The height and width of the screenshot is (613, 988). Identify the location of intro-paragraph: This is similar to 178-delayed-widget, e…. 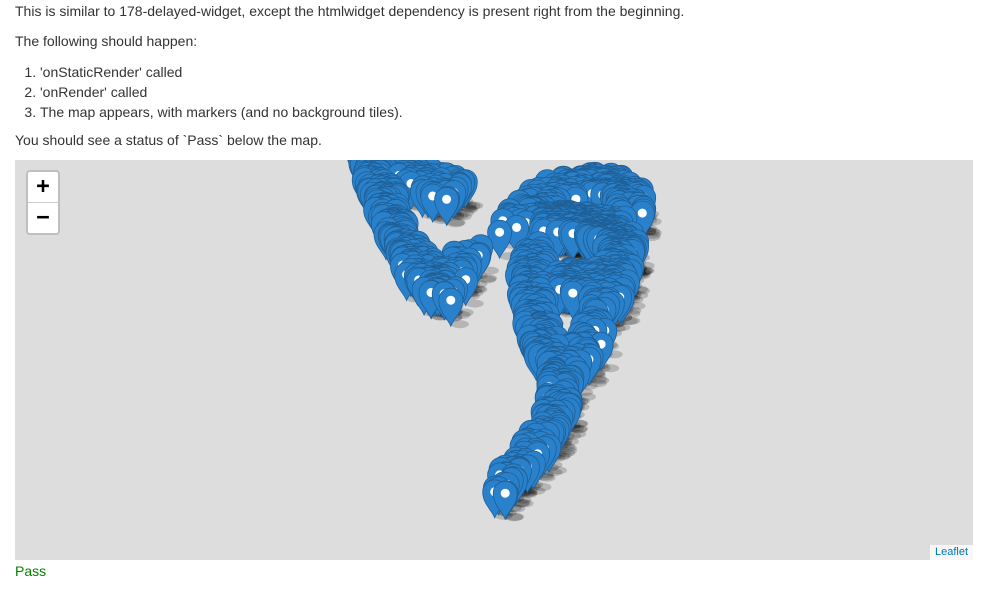
(350, 11).